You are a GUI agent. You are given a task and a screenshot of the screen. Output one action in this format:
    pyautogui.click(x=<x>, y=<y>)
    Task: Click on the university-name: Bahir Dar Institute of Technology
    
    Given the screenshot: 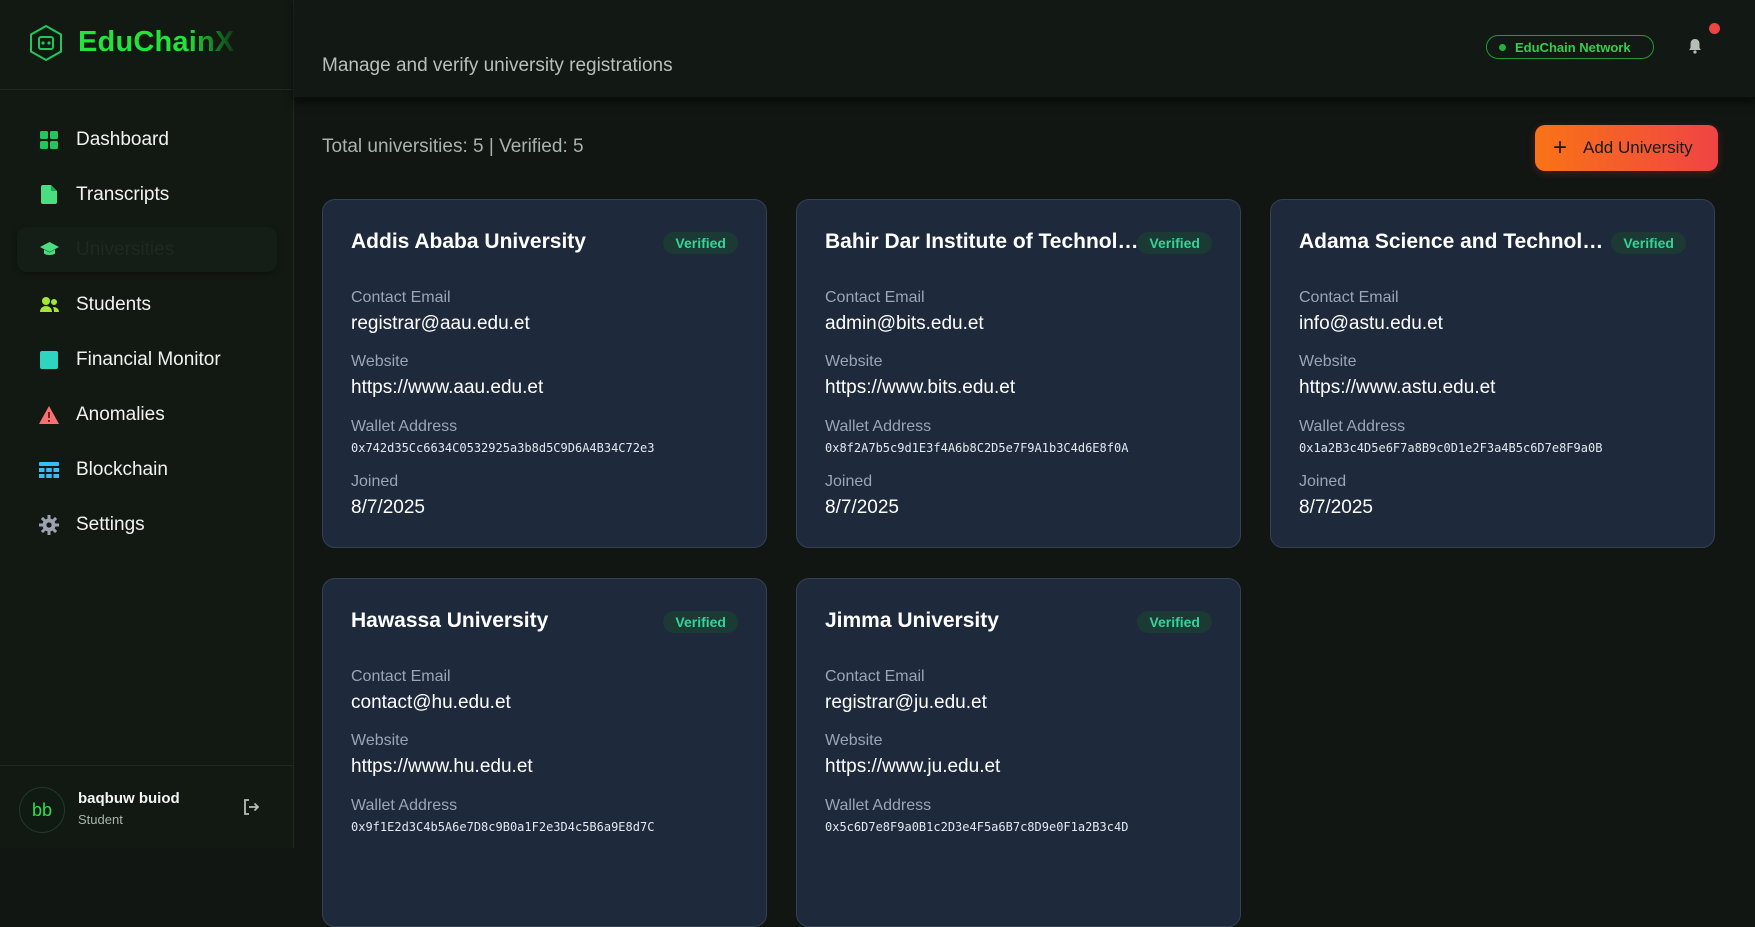 What is the action you would take?
    pyautogui.click(x=982, y=241)
    